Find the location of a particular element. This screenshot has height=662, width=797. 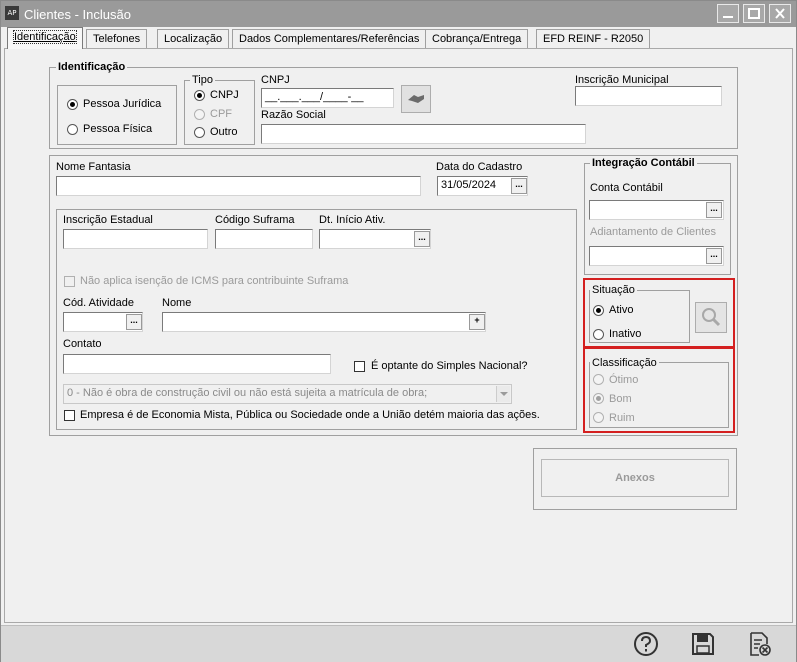

data-cadastro-label: Data do Cadastro is located at coordinates (479, 167).